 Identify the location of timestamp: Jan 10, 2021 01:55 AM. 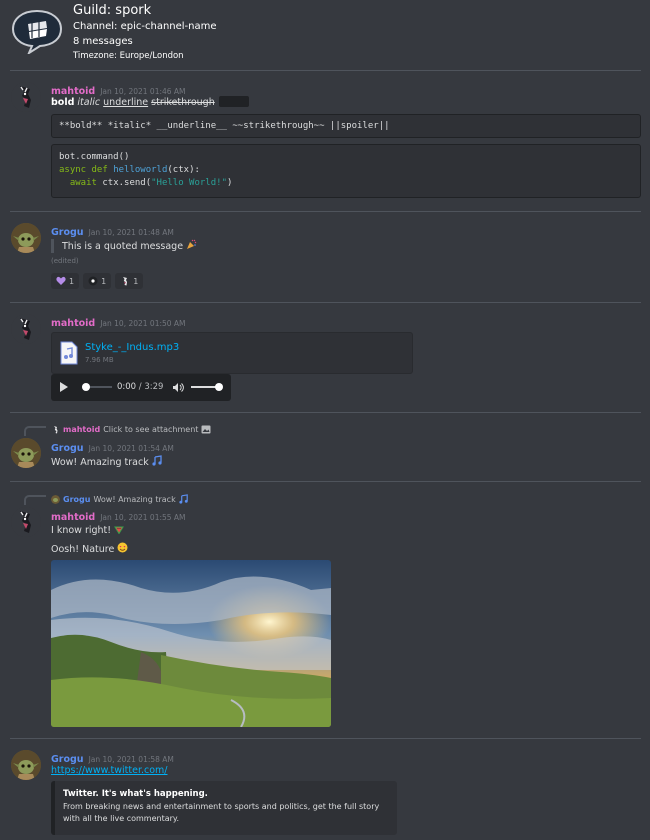
(143, 517).